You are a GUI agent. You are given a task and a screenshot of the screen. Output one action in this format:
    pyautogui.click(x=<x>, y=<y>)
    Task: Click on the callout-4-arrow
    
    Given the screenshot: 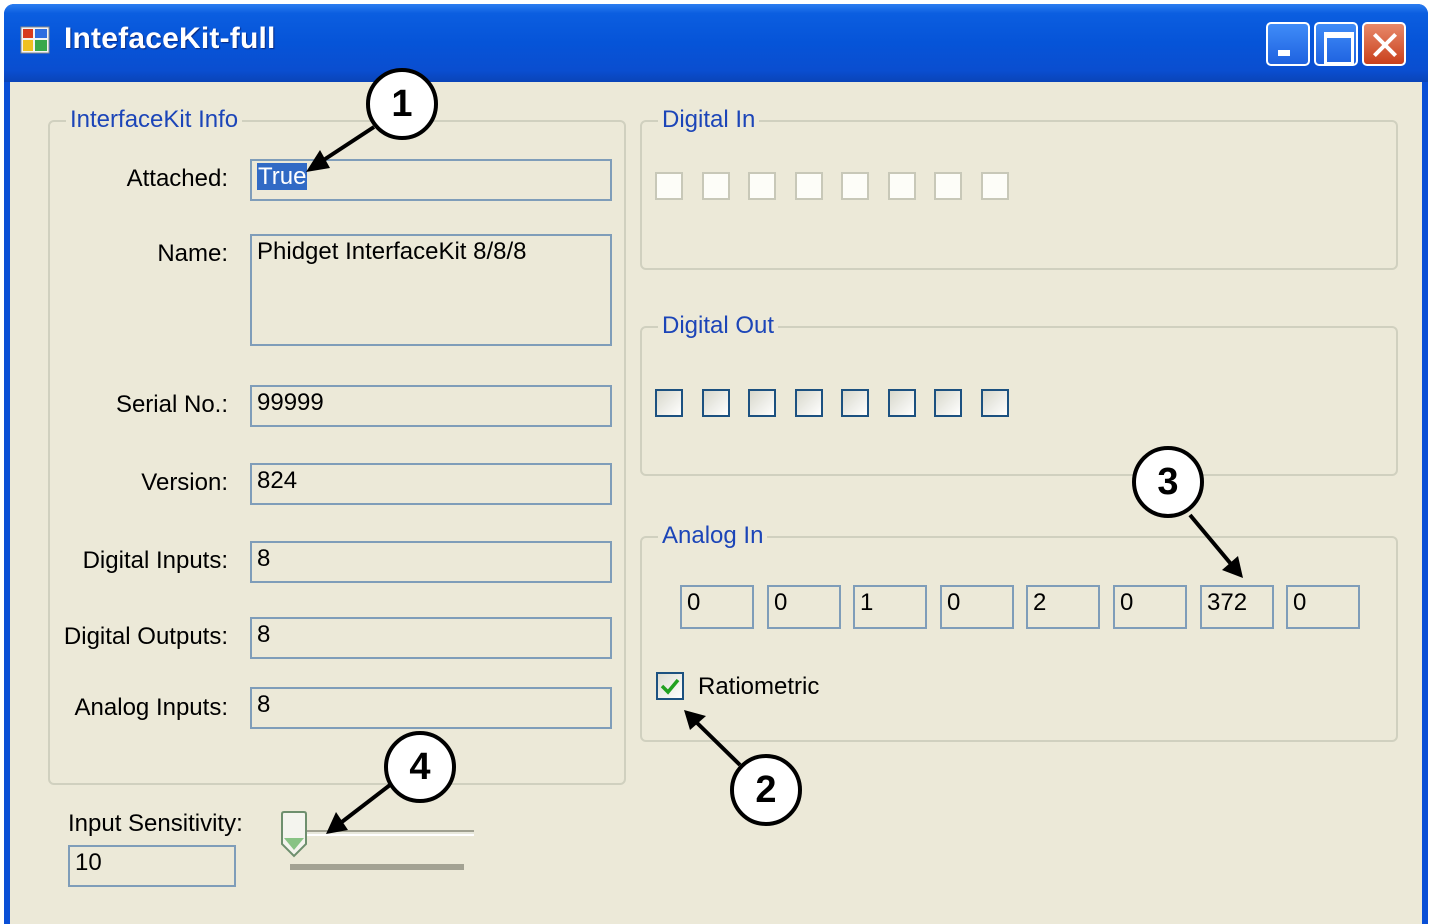 What is the action you would take?
    pyautogui.click(x=362, y=806)
    